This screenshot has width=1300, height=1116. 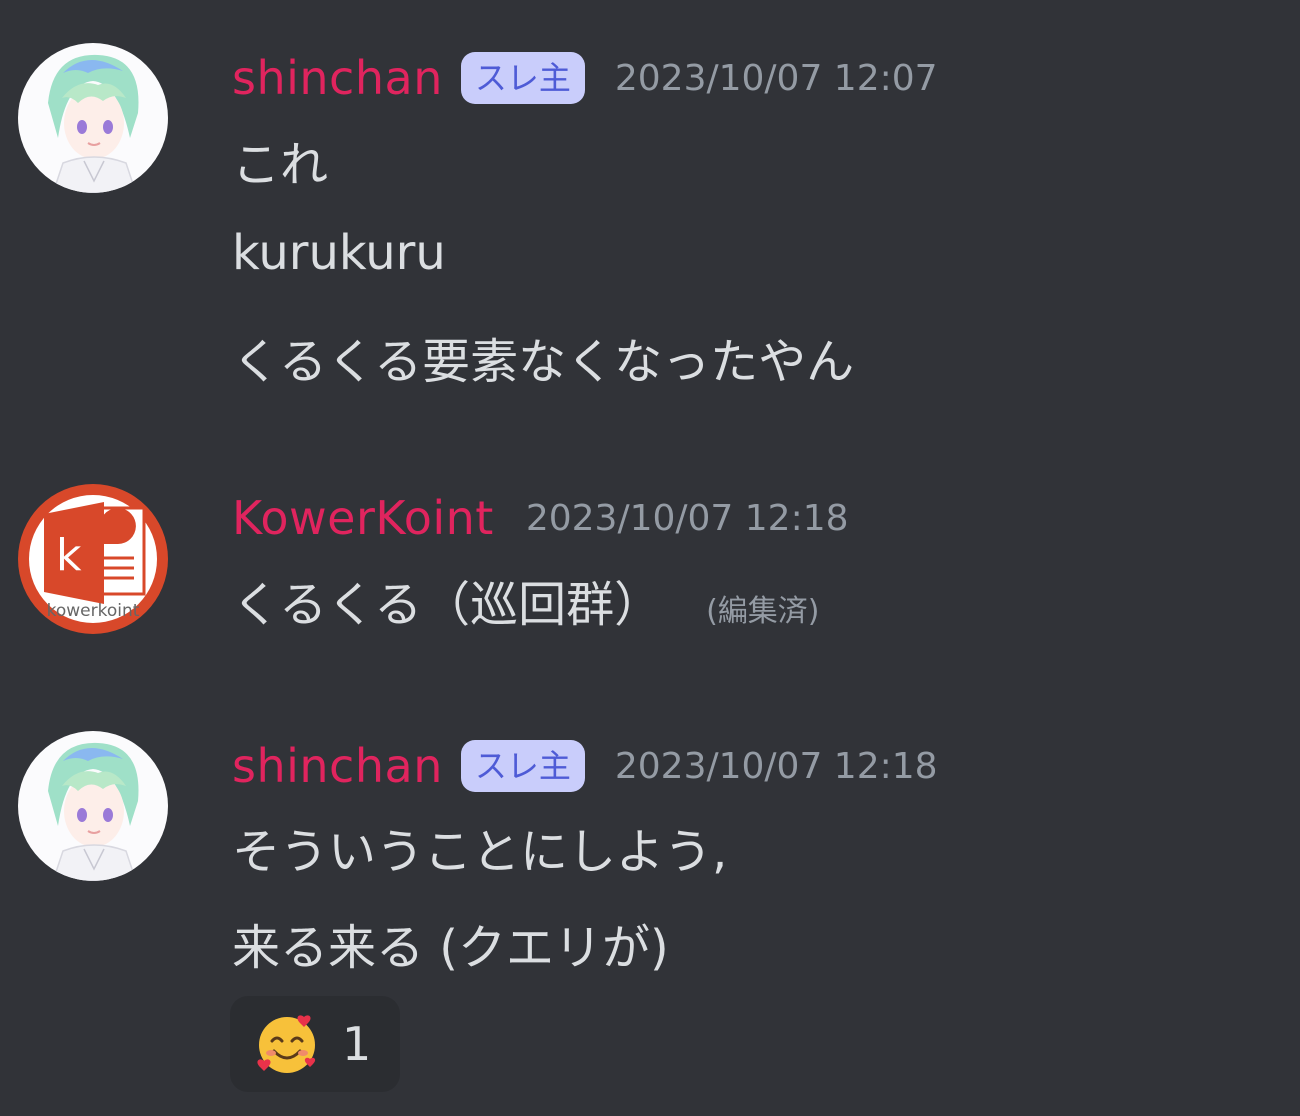 What do you see at coordinates (450, 948) in the screenshot?
I see `message-line: 来る来る (クエリが)` at bounding box center [450, 948].